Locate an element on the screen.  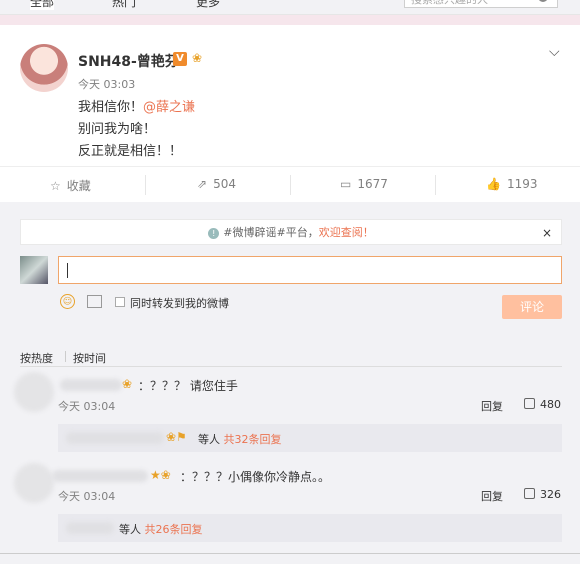
bottom-divider is located at coordinates (290, 553).